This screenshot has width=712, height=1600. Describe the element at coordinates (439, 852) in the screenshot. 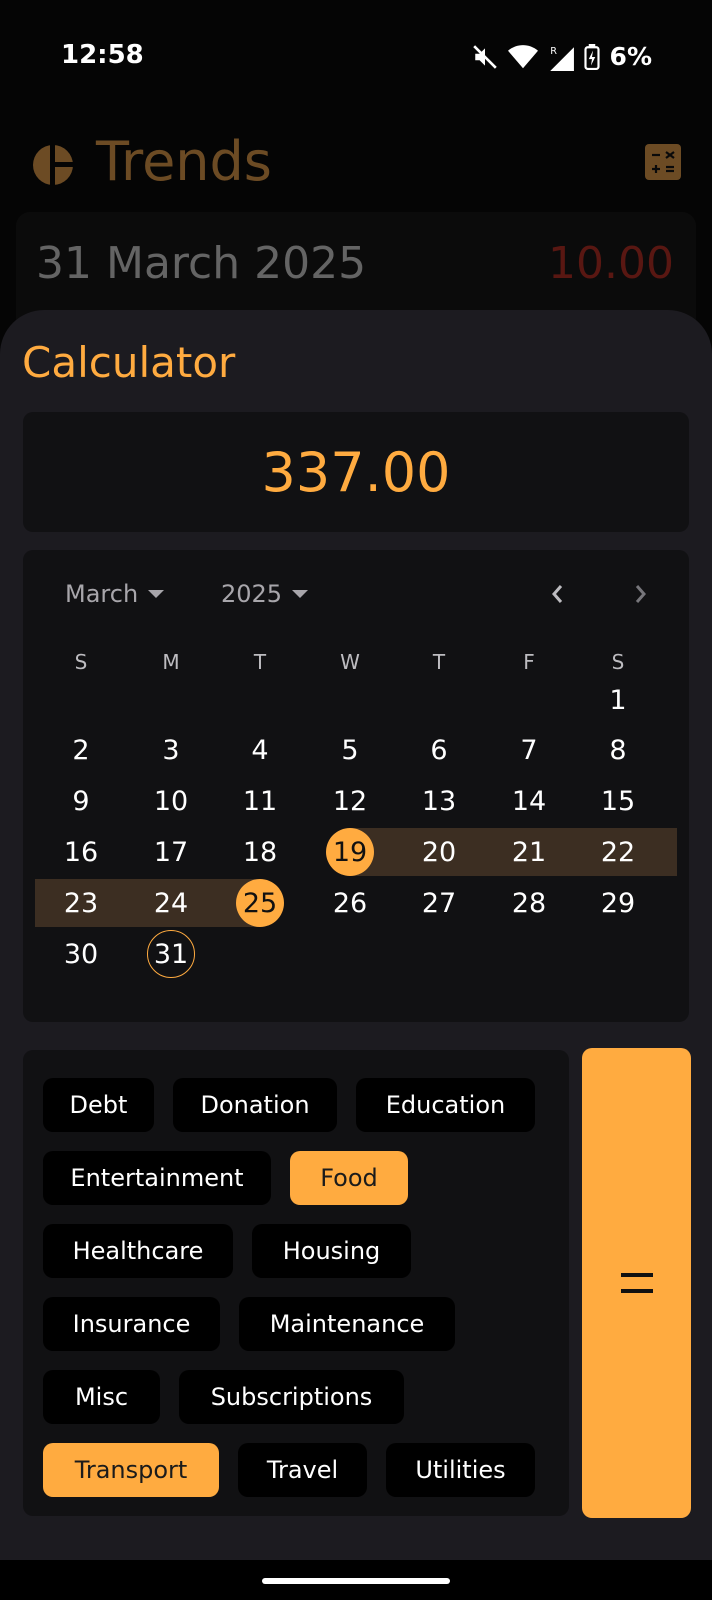

I see `calendar-day-20: 20` at that location.